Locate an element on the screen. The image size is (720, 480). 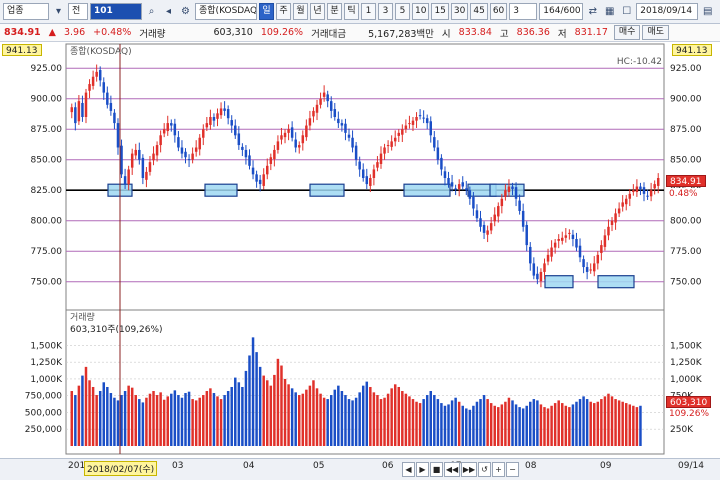
count-display: 164/600 is located at coordinates (561, 11).